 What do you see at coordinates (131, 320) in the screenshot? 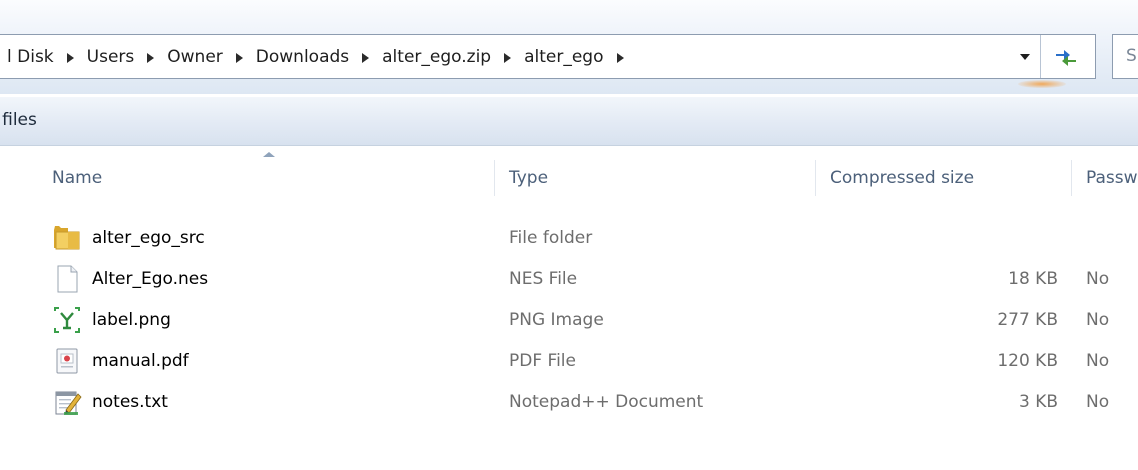
I see `file-name: label.png` at bounding box center [131, 320].